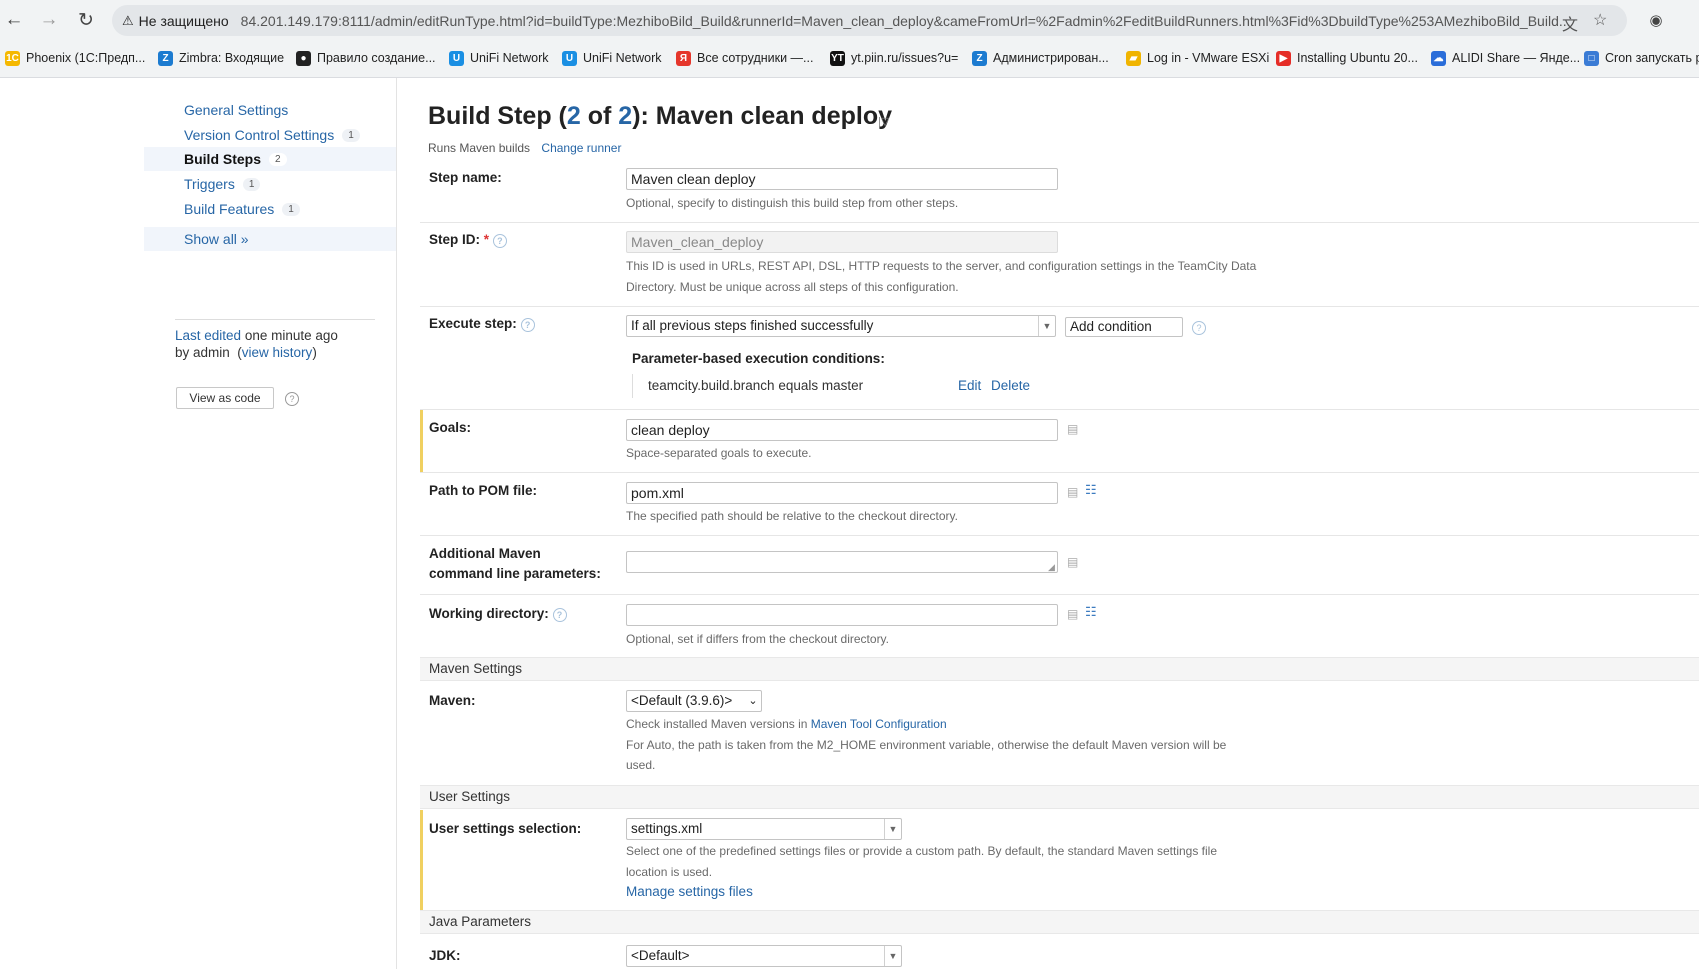 Image resolution: width=1699 pixels, height=969 pixels. What do you see at coordinates (717, 724) in the screenshot?
I see `maven-hint-prefix: Check installed Maven versions in` at bounding box center [717, 724].